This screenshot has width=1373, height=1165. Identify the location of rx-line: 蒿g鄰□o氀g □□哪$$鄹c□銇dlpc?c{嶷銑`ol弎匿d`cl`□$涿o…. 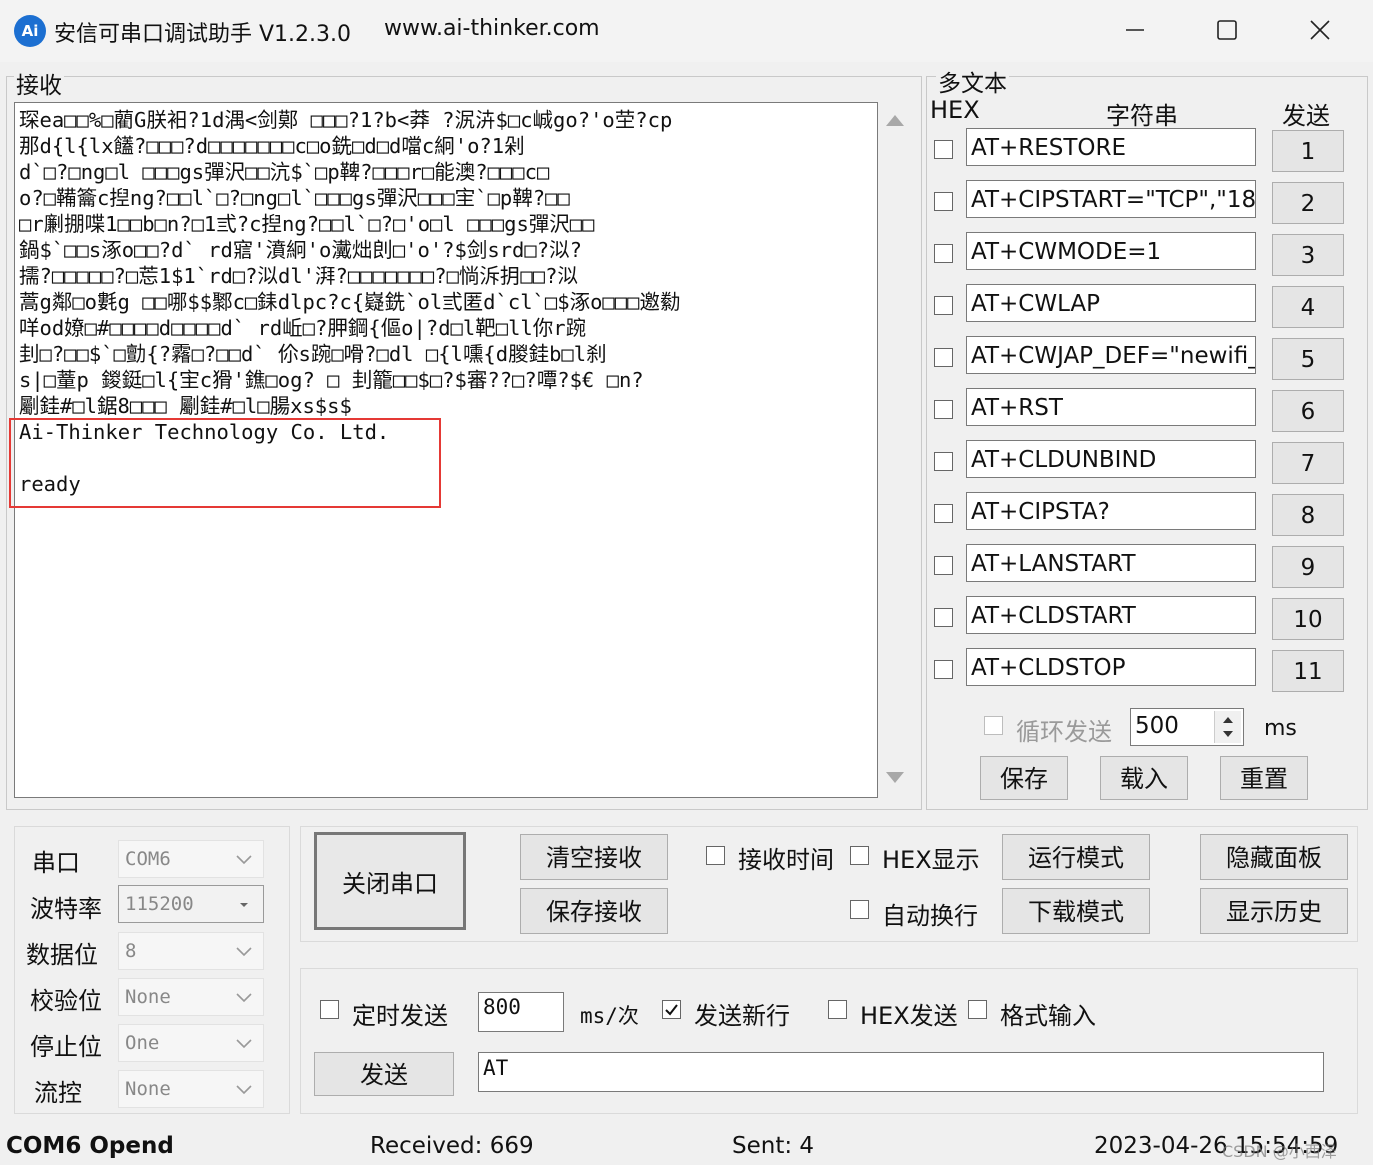
(350, 302).